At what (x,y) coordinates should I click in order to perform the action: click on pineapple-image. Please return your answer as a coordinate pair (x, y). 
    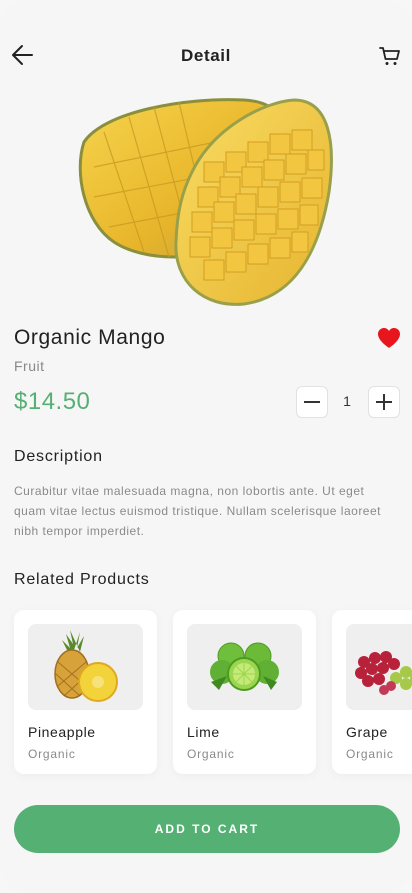
    Looking at the image, I should click on (86, 666).